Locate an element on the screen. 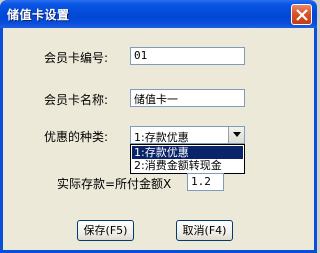 Image resolution: width=320 pixels, height=253 pixels. cancel-button: 取消(F4) is located at coordinates (204, 230).